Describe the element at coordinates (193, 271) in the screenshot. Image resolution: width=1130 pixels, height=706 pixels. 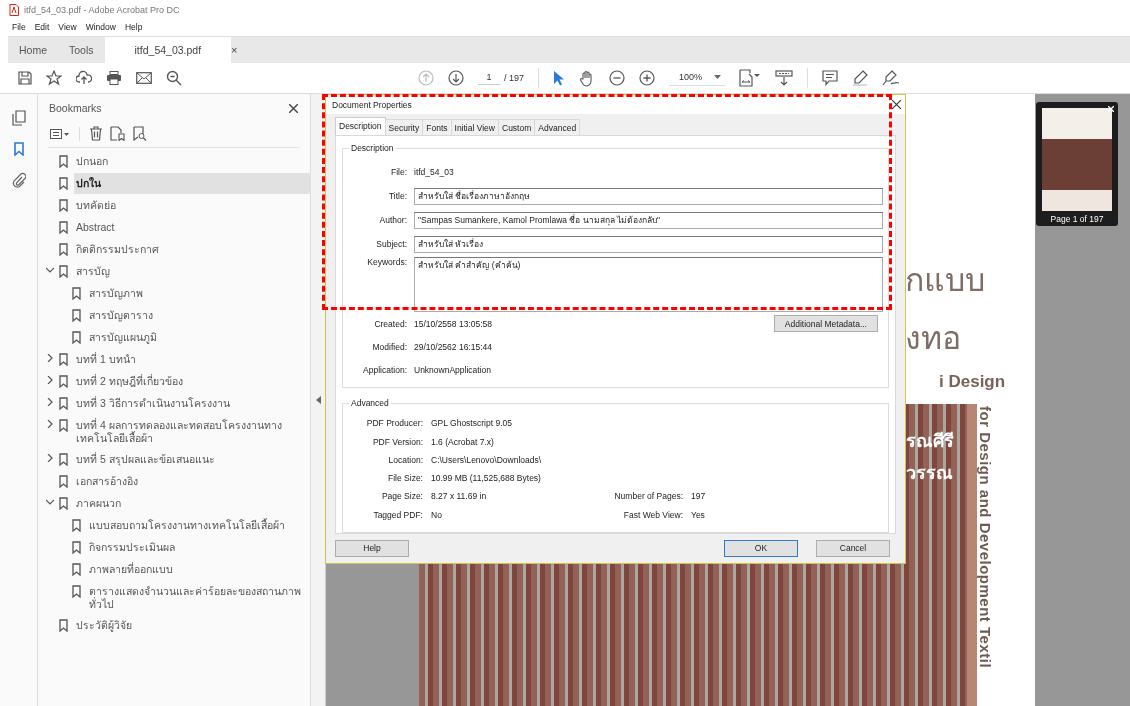
I see `bookmark-item: สารบัญ` at that location.